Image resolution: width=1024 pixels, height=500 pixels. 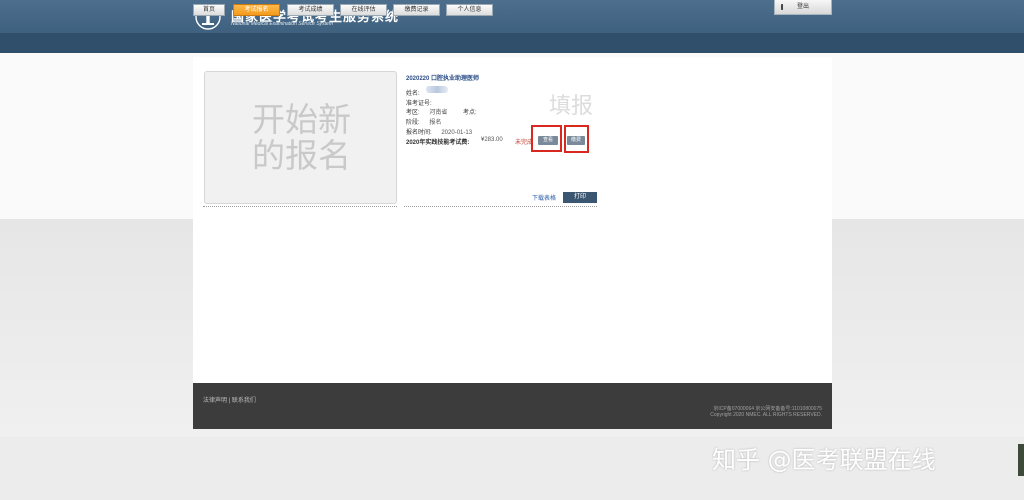 What do you see at coordinates (419, 102) in the screenshot?
I see `admission-row: 准考证号:` at bounding box center [419, 102].